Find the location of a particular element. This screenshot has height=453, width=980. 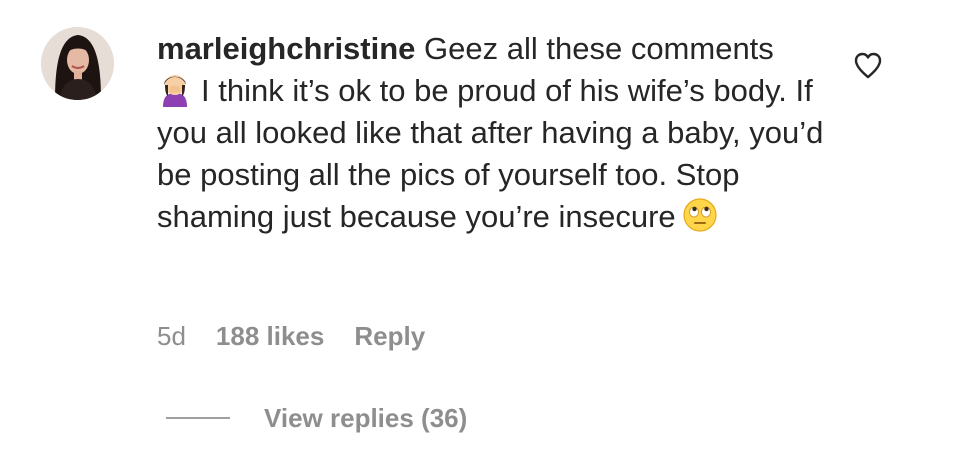

replies-divider-line is located at coordinates (198, 418).